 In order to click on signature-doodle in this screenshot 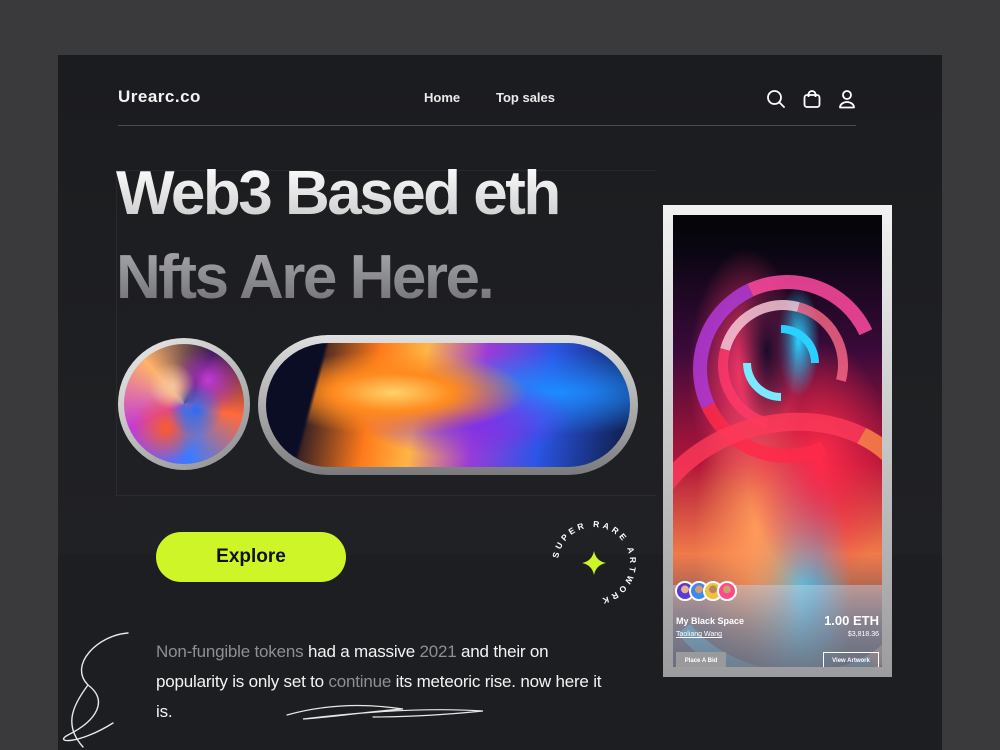, I will do `click(98, 687)`.